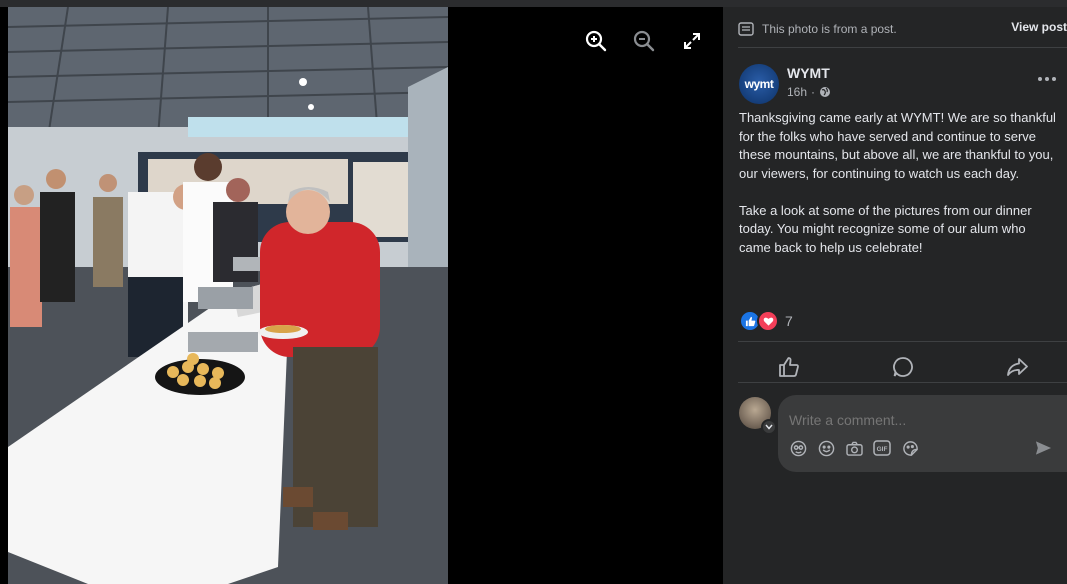 This screenshot has height=584, width=1067. I want to click on comment-tools: GIF, so click(854, 448).